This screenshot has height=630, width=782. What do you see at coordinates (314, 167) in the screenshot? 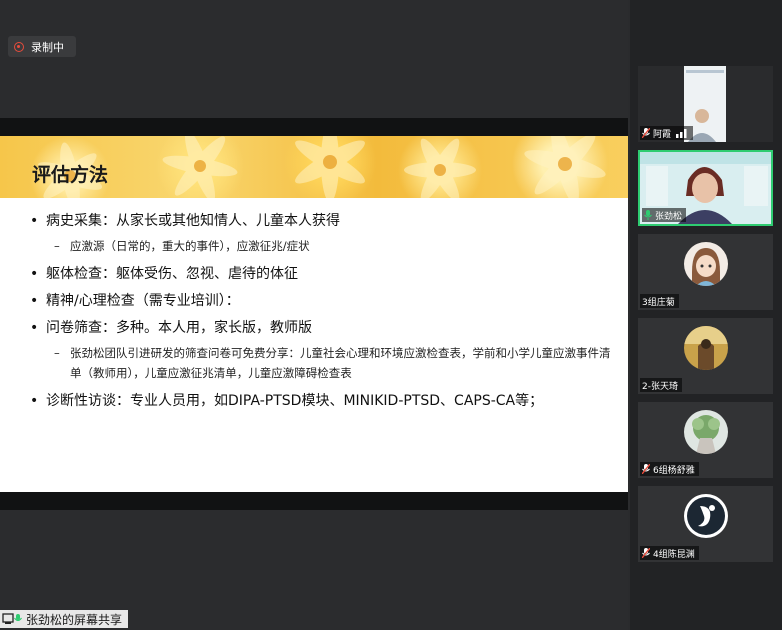
I see `slide-header-banner: 评估方法` at bounding box center [314, 167].